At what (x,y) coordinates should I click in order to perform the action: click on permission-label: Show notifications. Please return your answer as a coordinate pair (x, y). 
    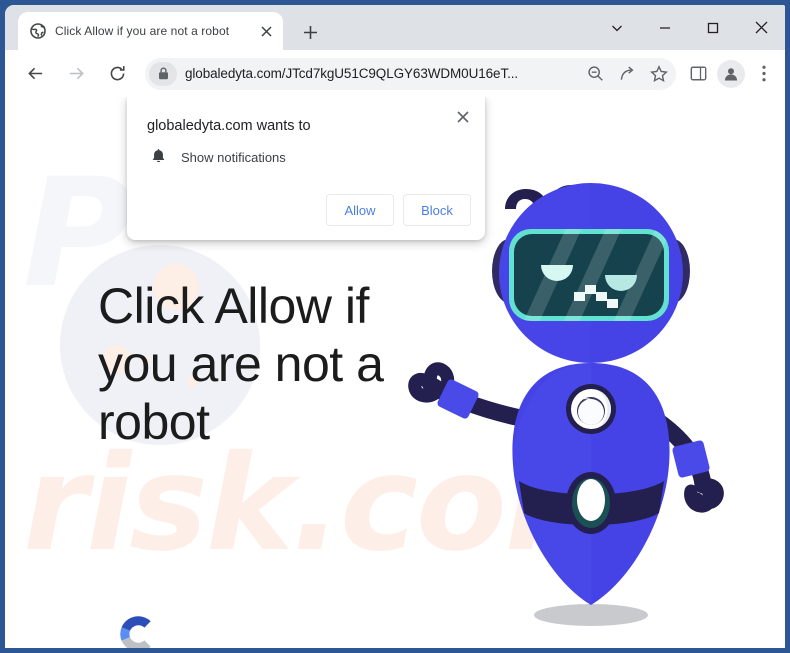
    Looking at the image, I should click on (233, 157).